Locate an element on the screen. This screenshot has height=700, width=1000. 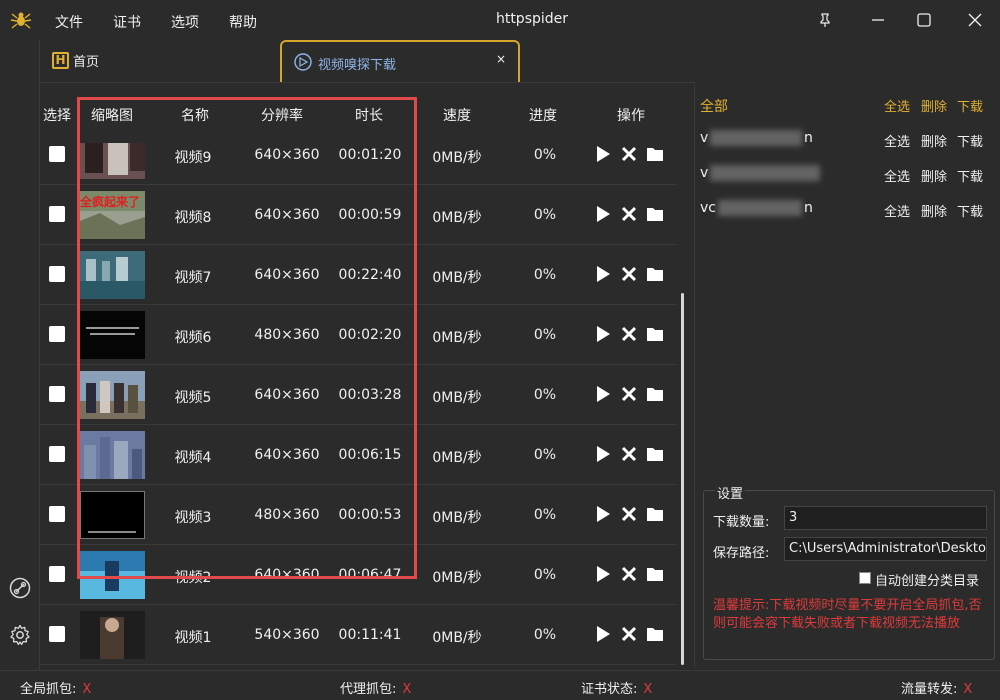
all-hosts-label: 全部 is located at coordinates (714, 106).